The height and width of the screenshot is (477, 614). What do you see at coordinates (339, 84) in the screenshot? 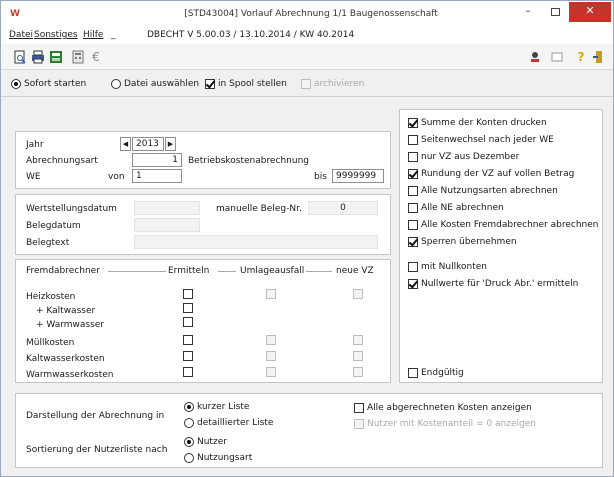
I see `archivieren-label: archivieren` at bounding box center [339, 84].